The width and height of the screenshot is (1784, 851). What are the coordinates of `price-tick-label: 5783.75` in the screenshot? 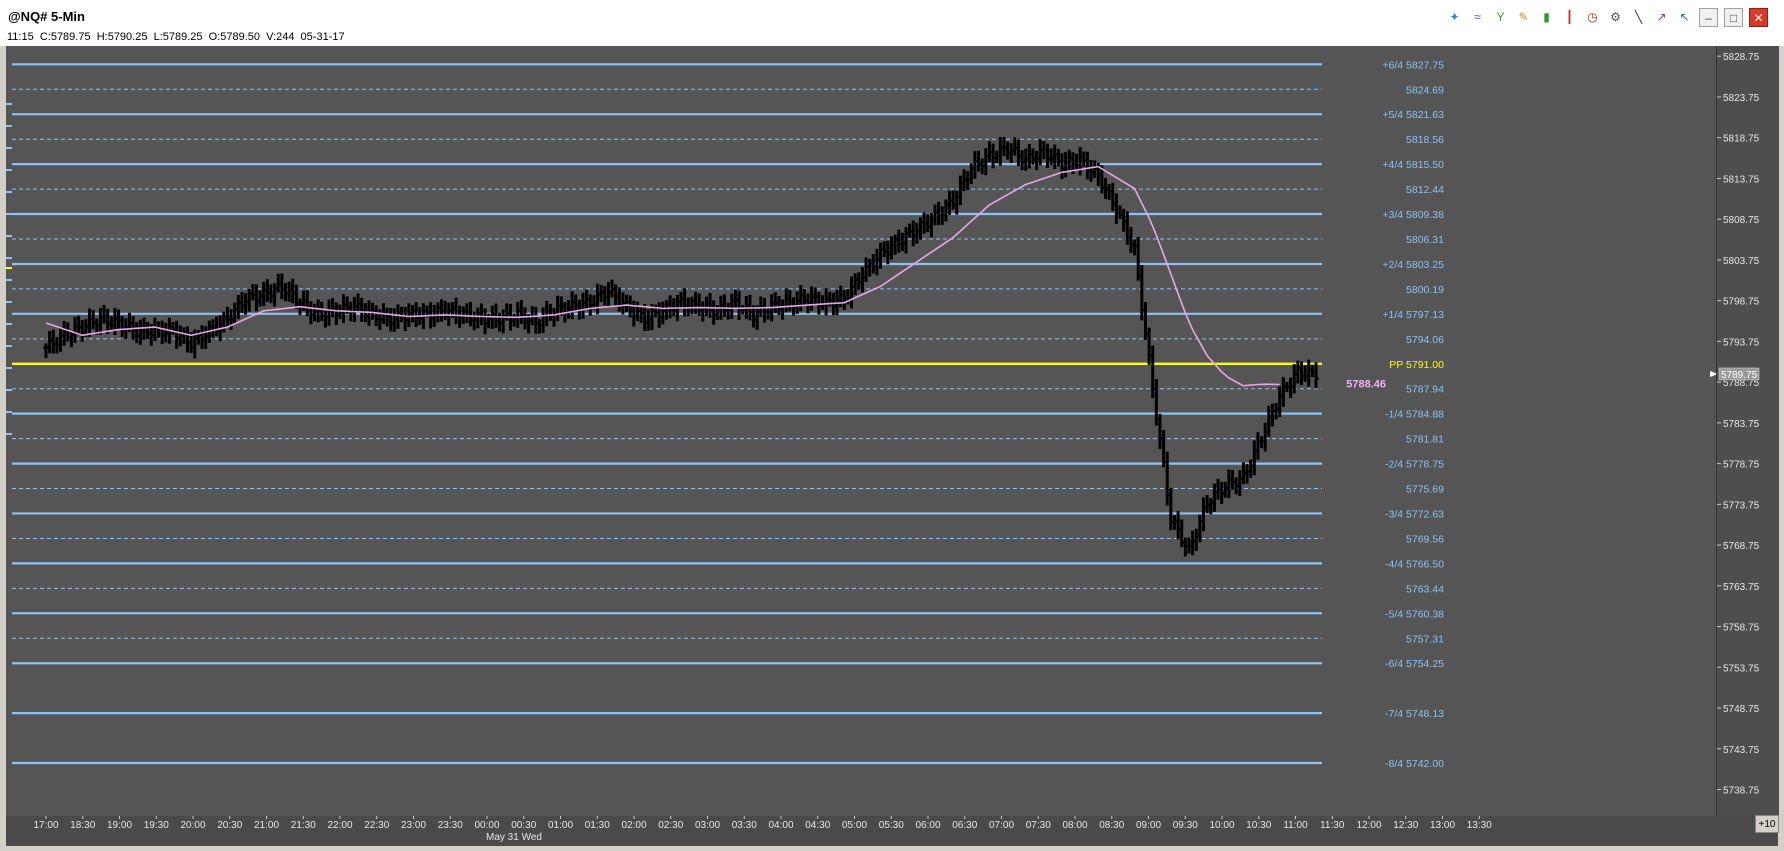 It's located at (1741, 424).